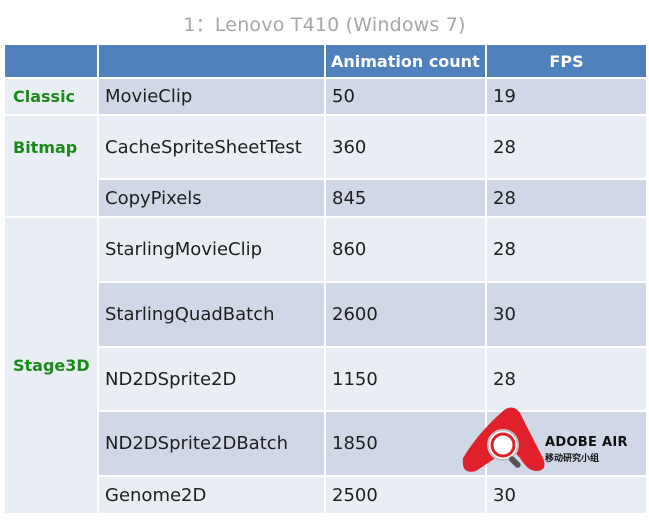 This screenshot has height=520, width=649. I want to click on row-name: CopyPixels, so click(211, 198).